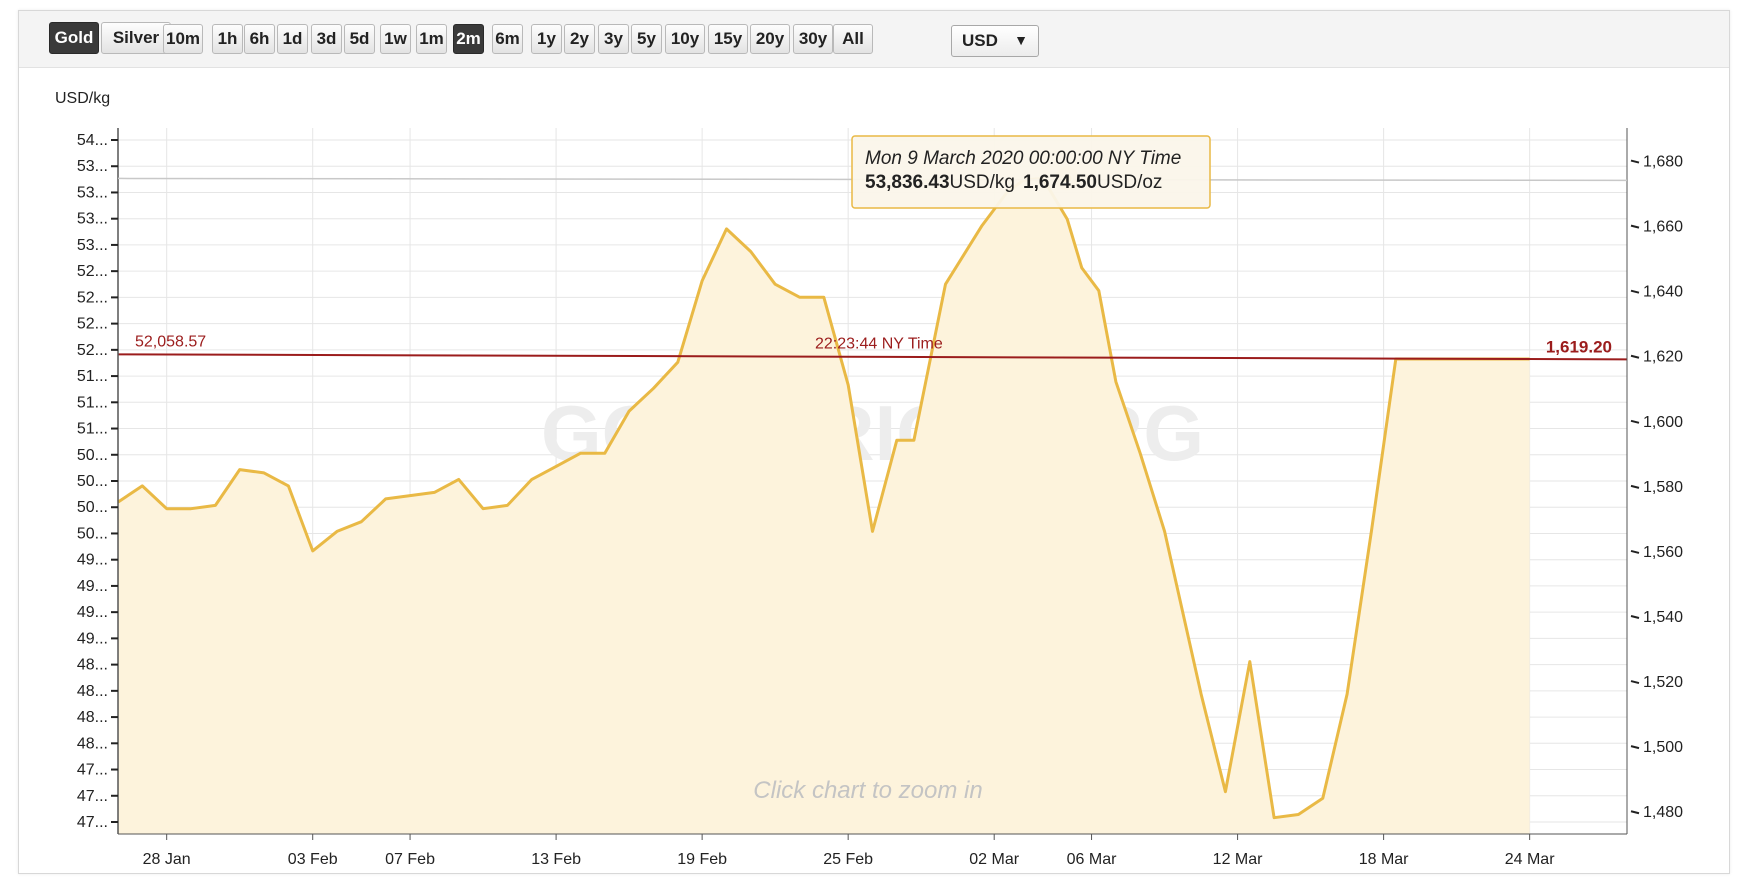 The height and width of the screenshot is (889, 1737). Describe the element at coordinates (1129, 182) in the screenshot. I see `tooltip-oz-unit: USD/oz` at that location.